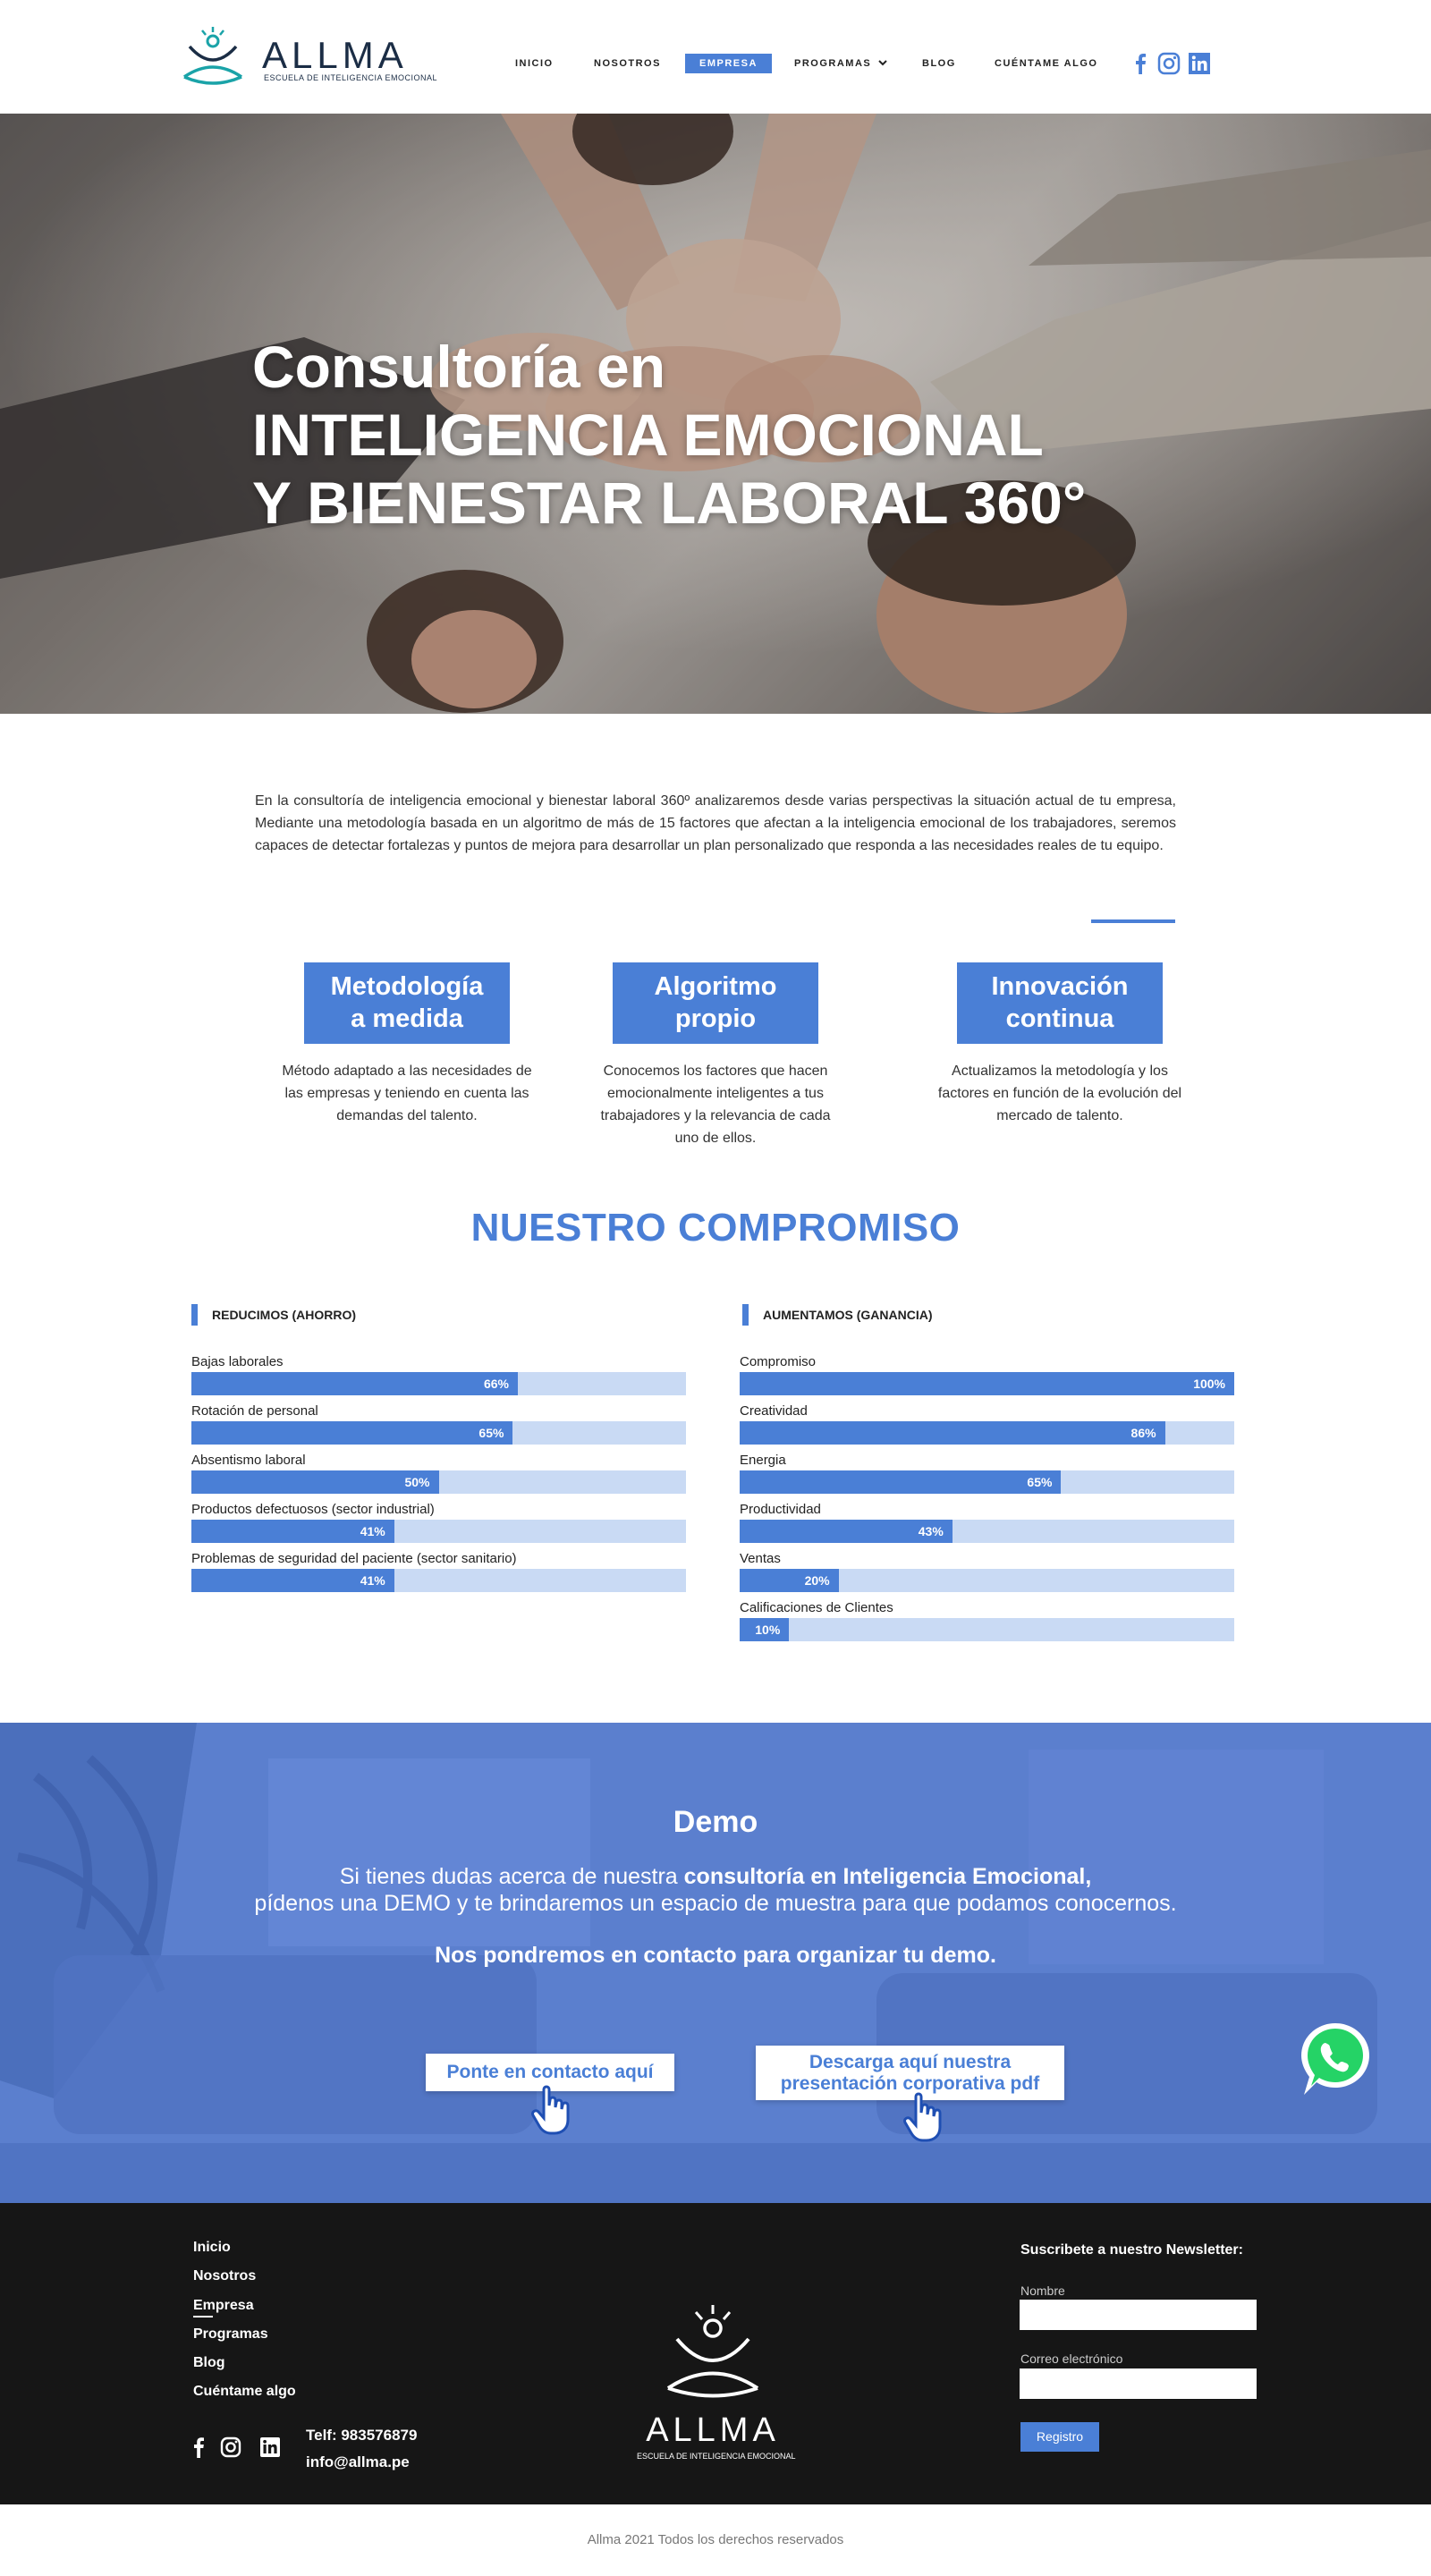 The height and width of the screenshot is (2576, 1431). What do you see at coordinates (274, 1315) in the screenshot?
I see `reduce-heading: REDUCIMOS (AHORRO)` at bounding box center [274, 1315].